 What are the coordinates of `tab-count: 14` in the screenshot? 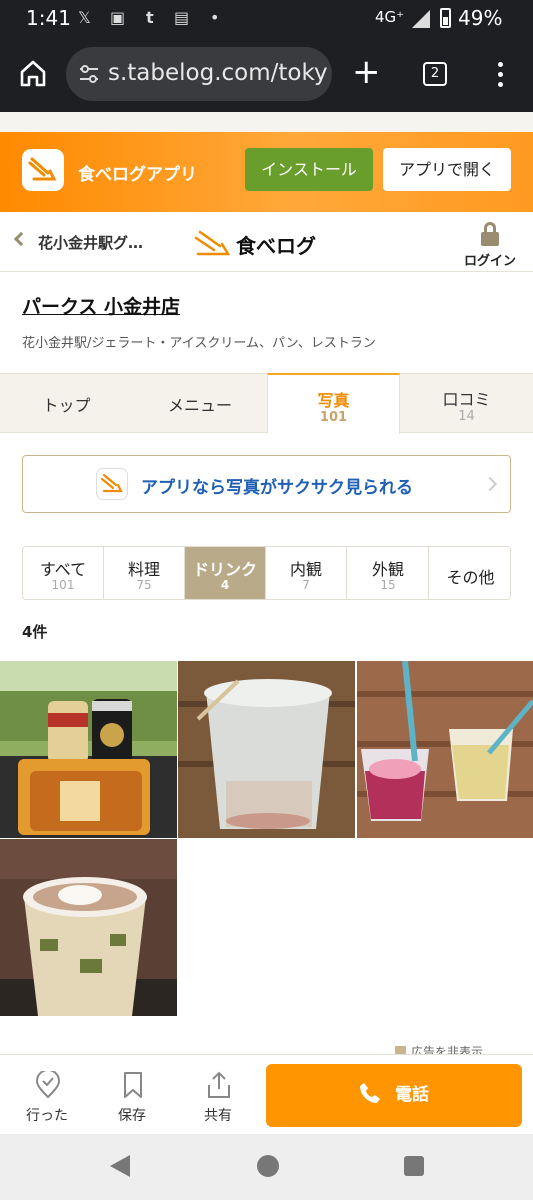 It's located at (466, 416).